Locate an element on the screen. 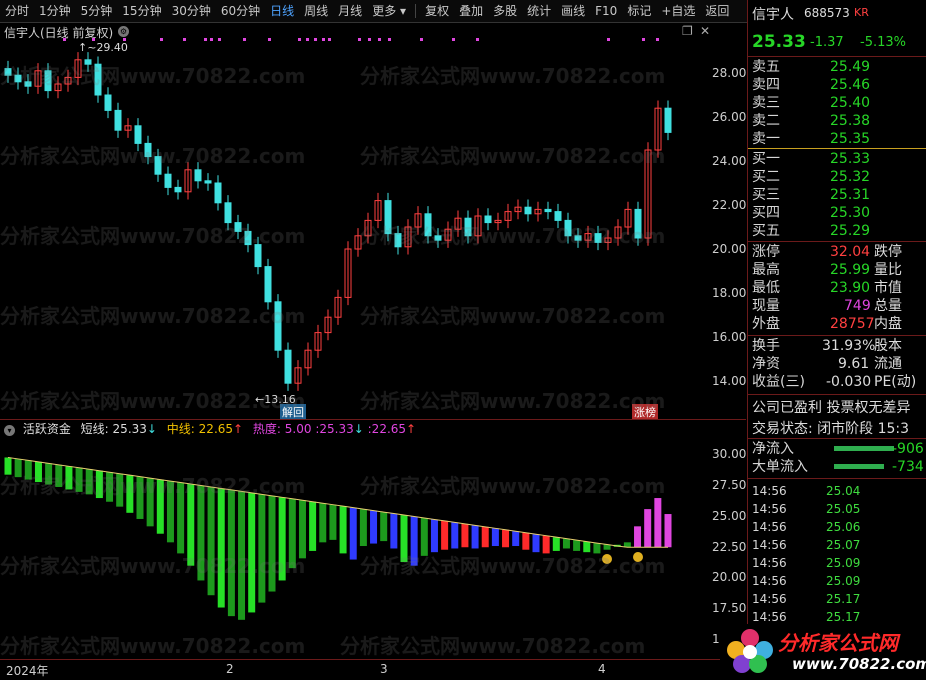 This screenshot has width=926, height=680. tab-daily: 日线 is located at coordinates (282, 11).